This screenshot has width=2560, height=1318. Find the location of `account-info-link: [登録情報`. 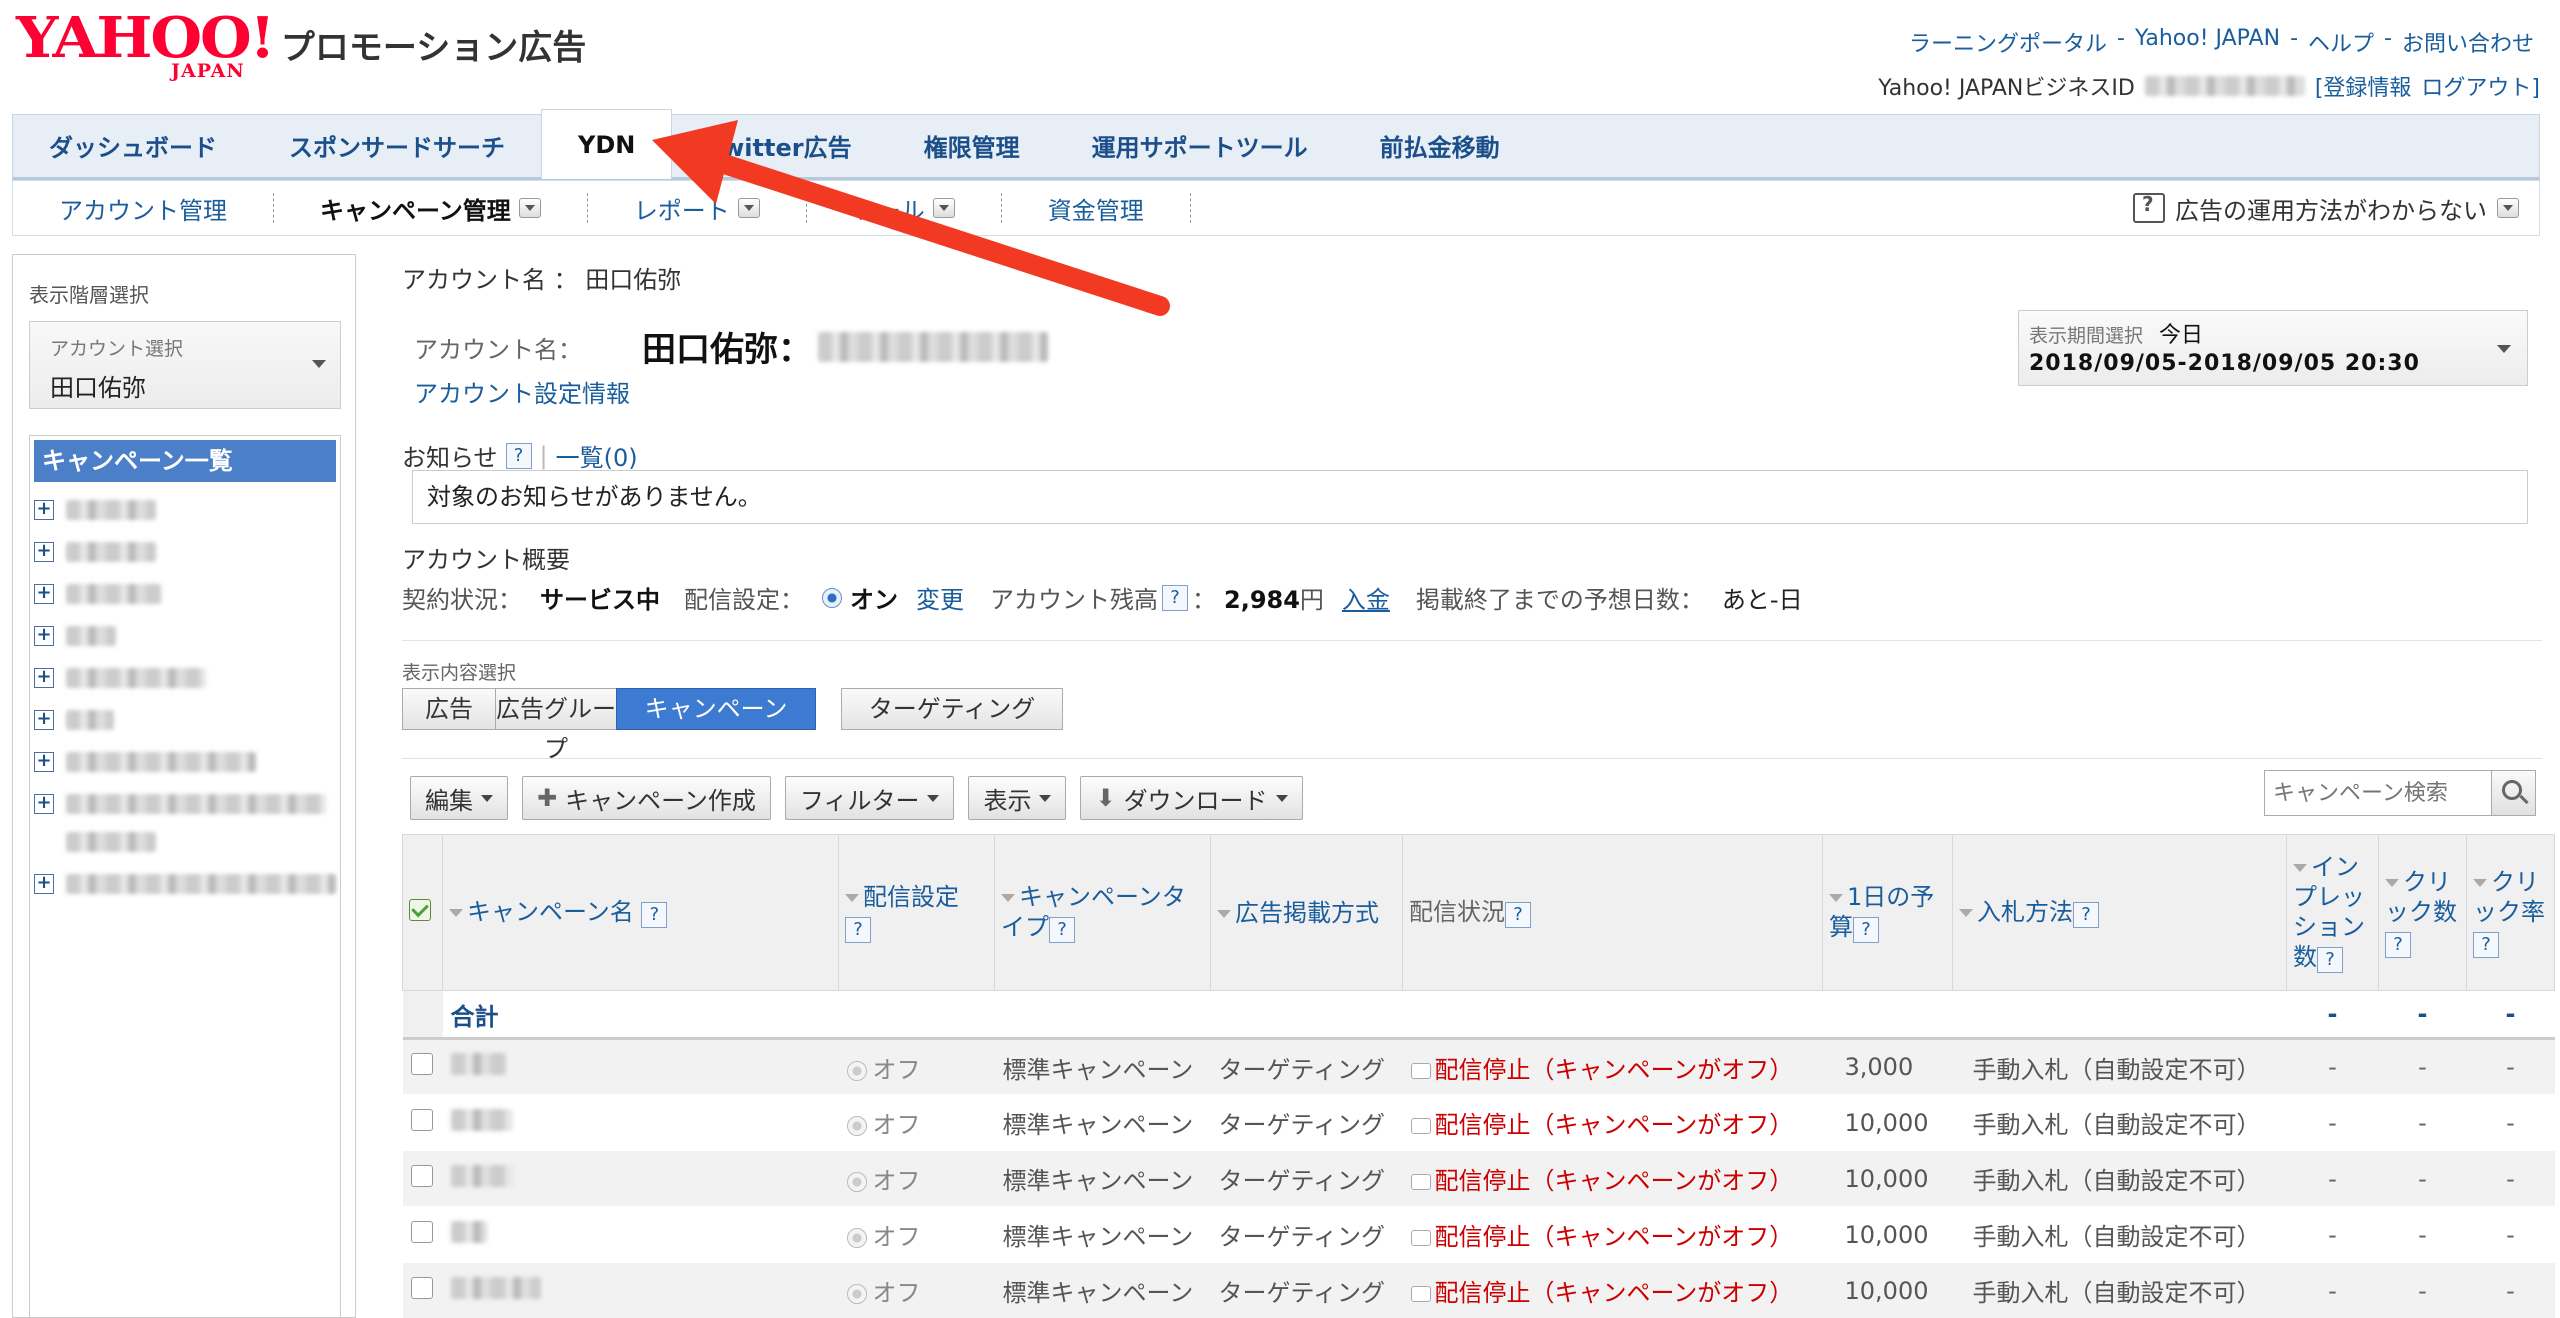

account-info-link: [登録情報 is located at coordinates (2363, 86).